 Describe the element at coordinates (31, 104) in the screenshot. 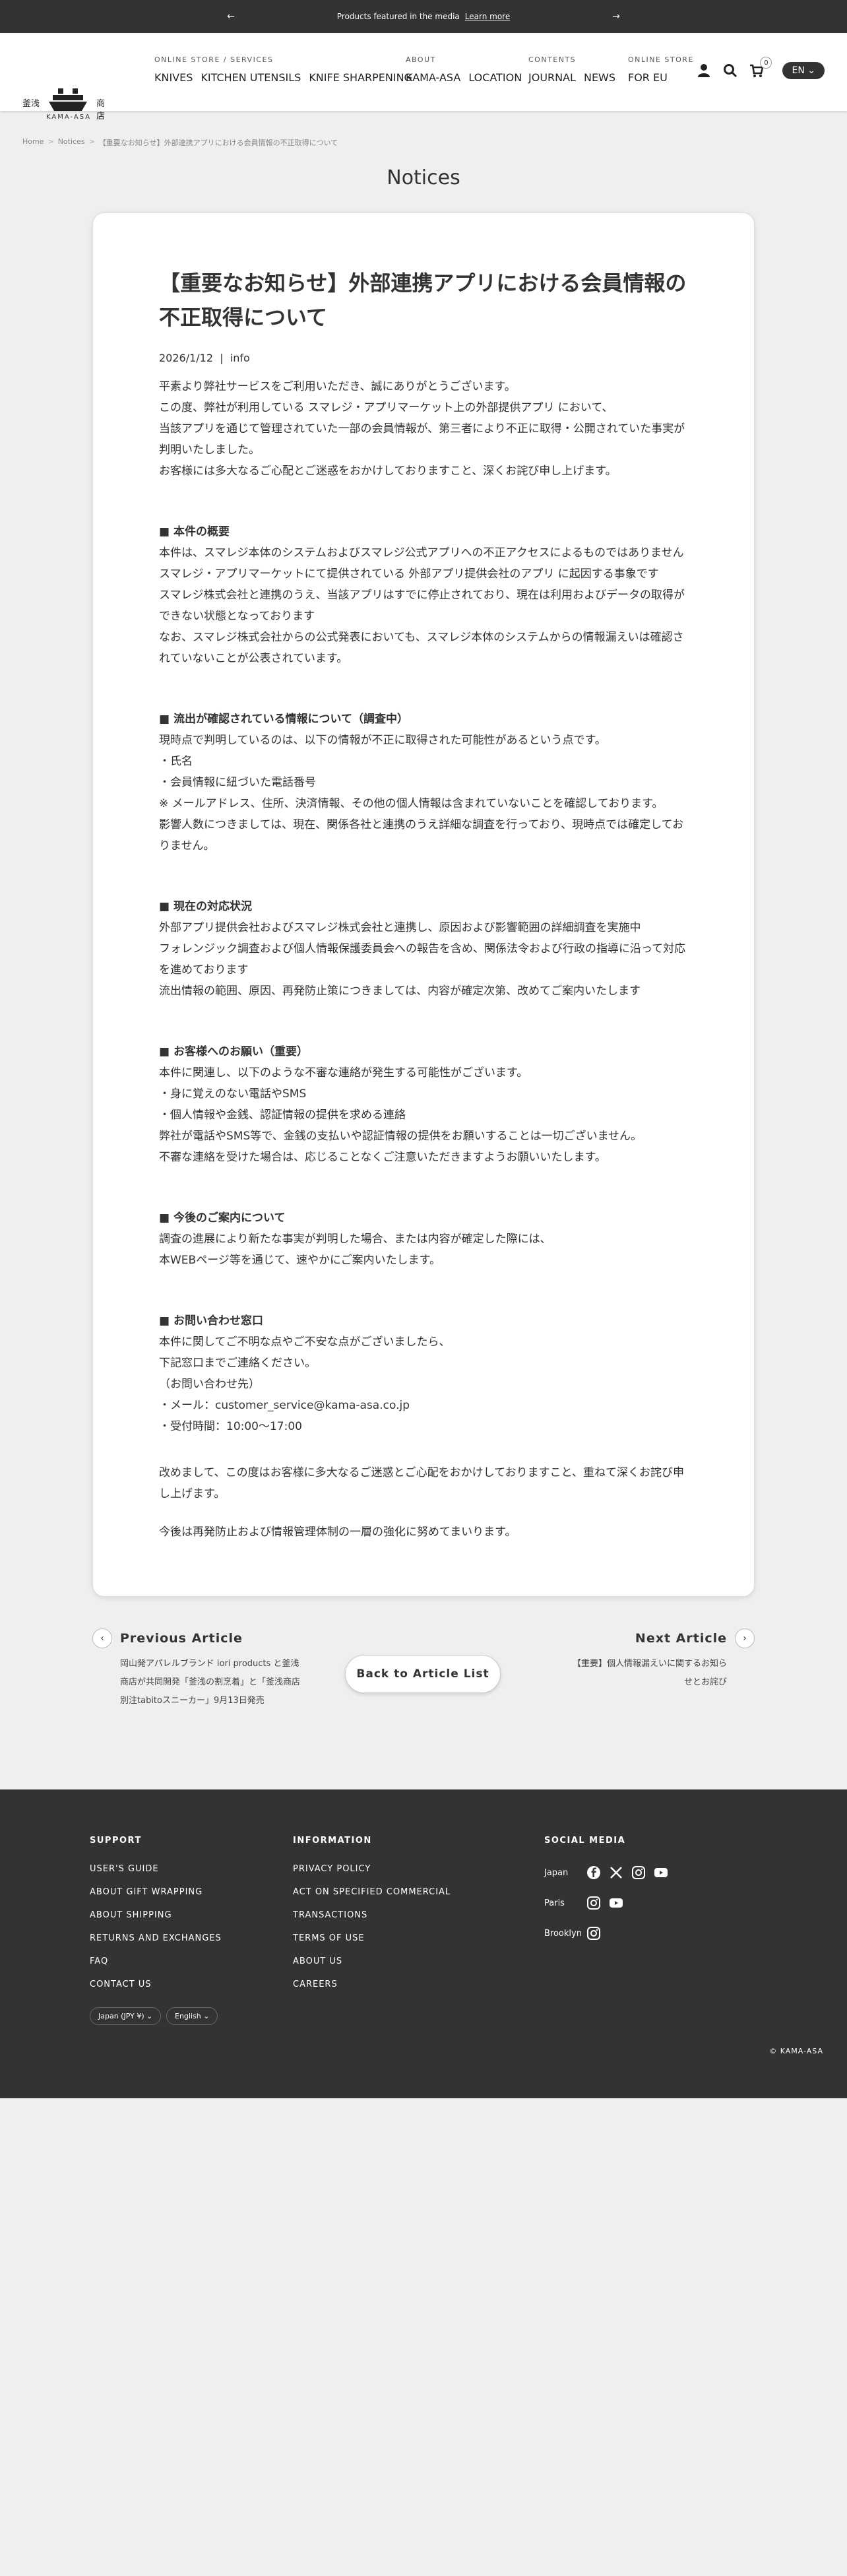

I see `logo-kanji-left: 釜浅` at that location.